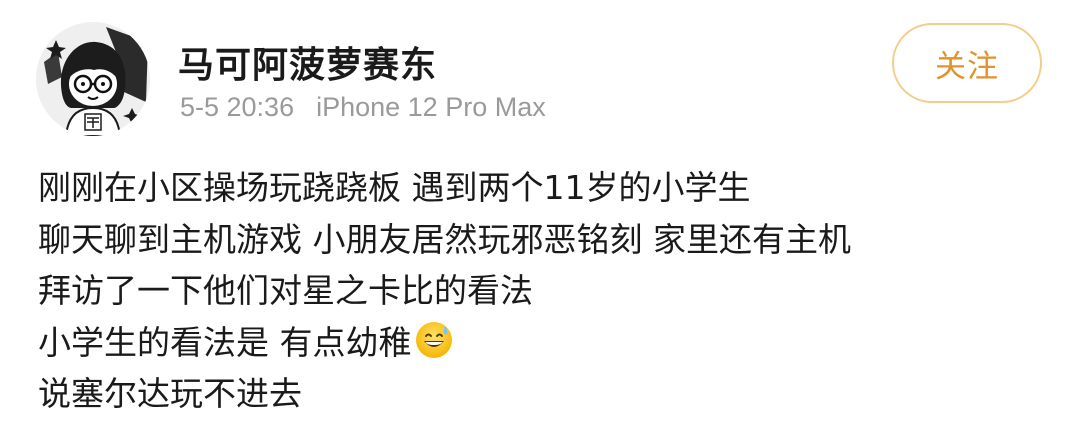 Image resolution: width=1080 pixels, height=437 pixels. I want to click on follow-button: 关注, so click(967, 63).